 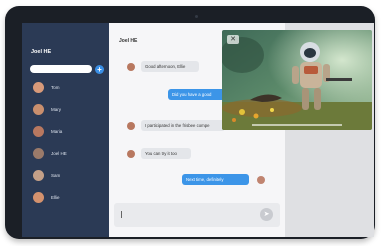 What do you see at coordinates (57, 131) in the screenshot?
I see `contact-name: Maria` at bounding box center [57, 131].